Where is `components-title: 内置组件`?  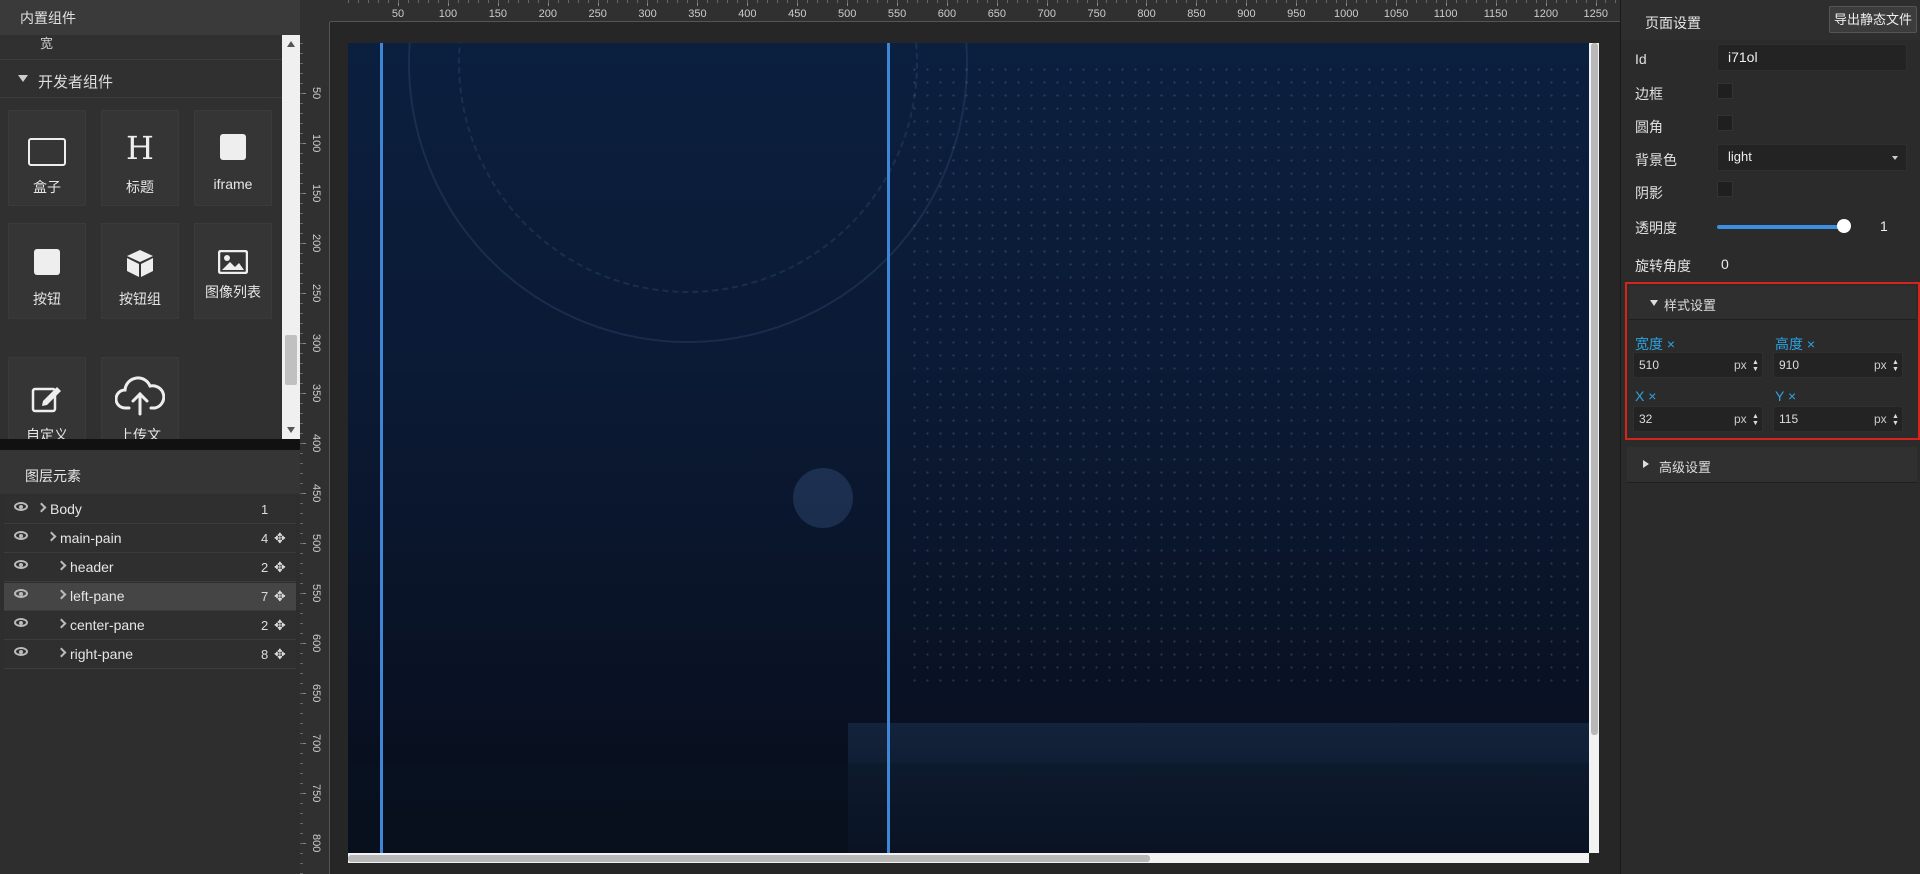 components-title: 内置组件 is located at coordinates (48, 18).